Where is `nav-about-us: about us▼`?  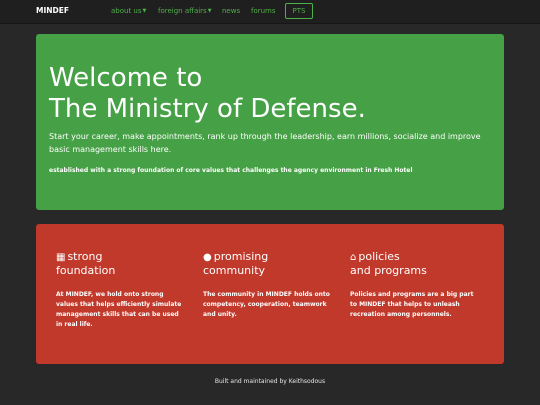 nav-about-us: about us▼ is located at coordinates (128, 11).